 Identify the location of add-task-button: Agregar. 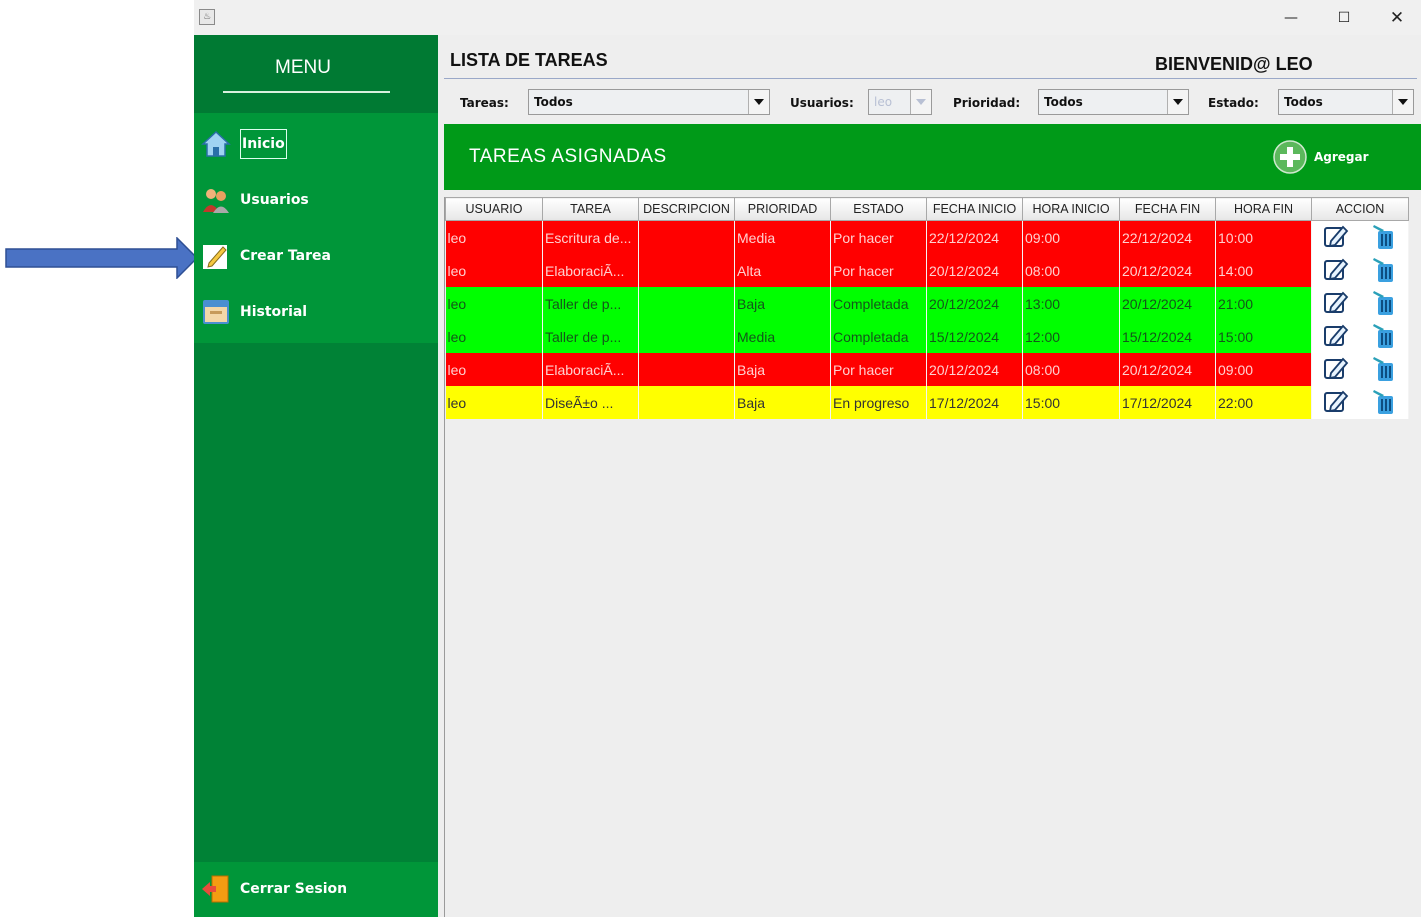
(1320, 157).